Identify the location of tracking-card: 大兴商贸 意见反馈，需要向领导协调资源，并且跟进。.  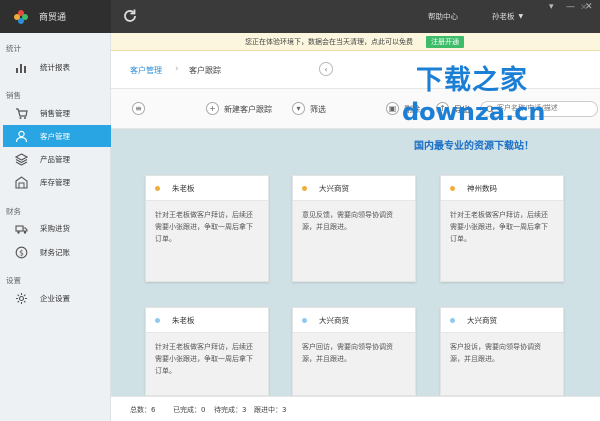
(354, 228).